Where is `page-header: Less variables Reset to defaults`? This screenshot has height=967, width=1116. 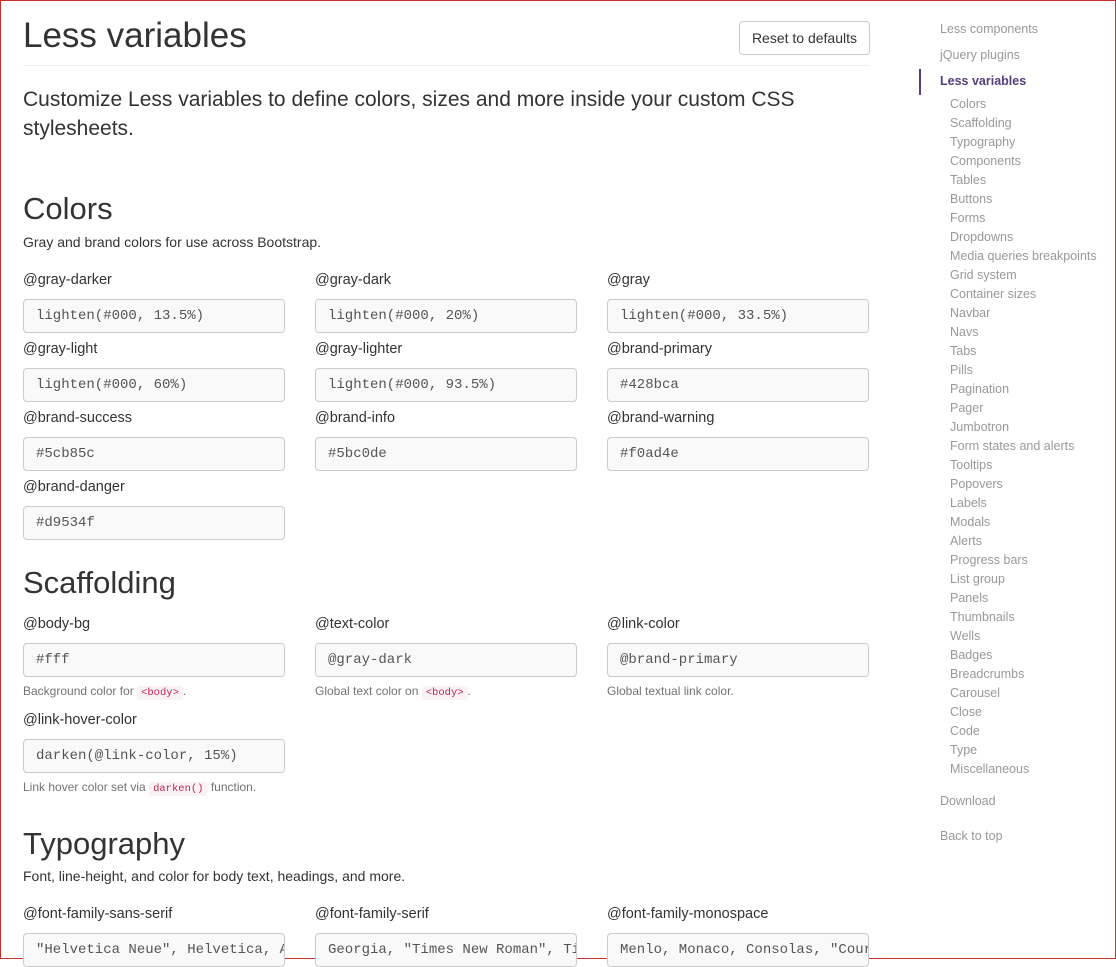 page-header: Less variables Reset to defaults is located at coordinates (446, 33).